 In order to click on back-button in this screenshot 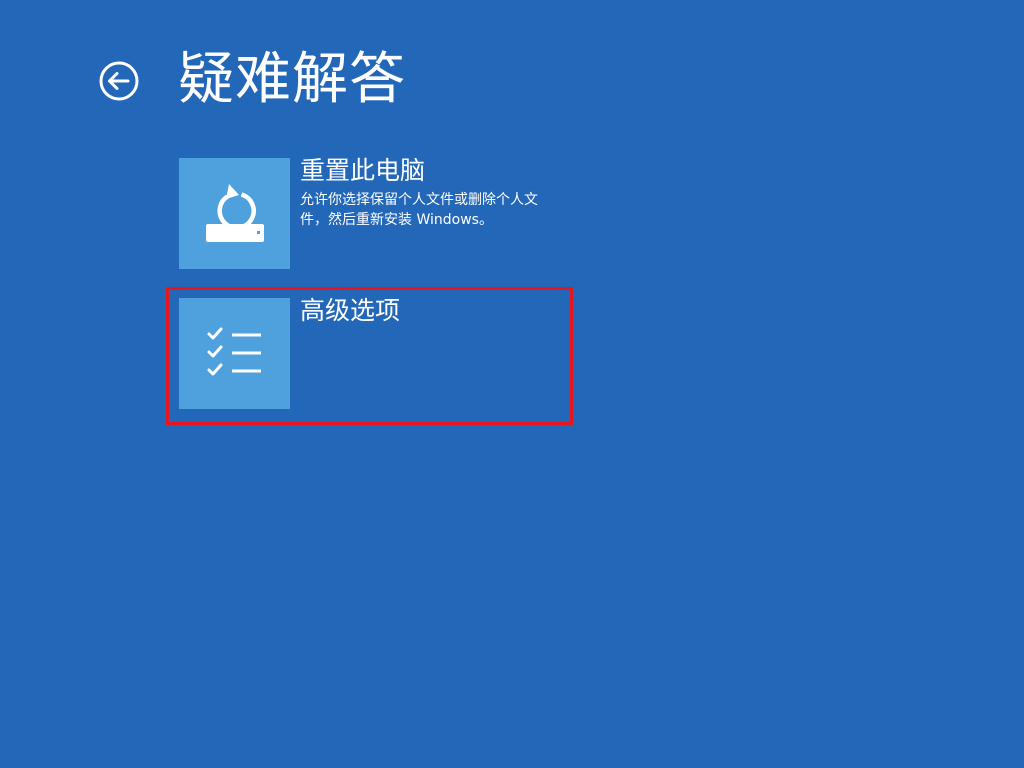, I will do `click(119, 81)`.